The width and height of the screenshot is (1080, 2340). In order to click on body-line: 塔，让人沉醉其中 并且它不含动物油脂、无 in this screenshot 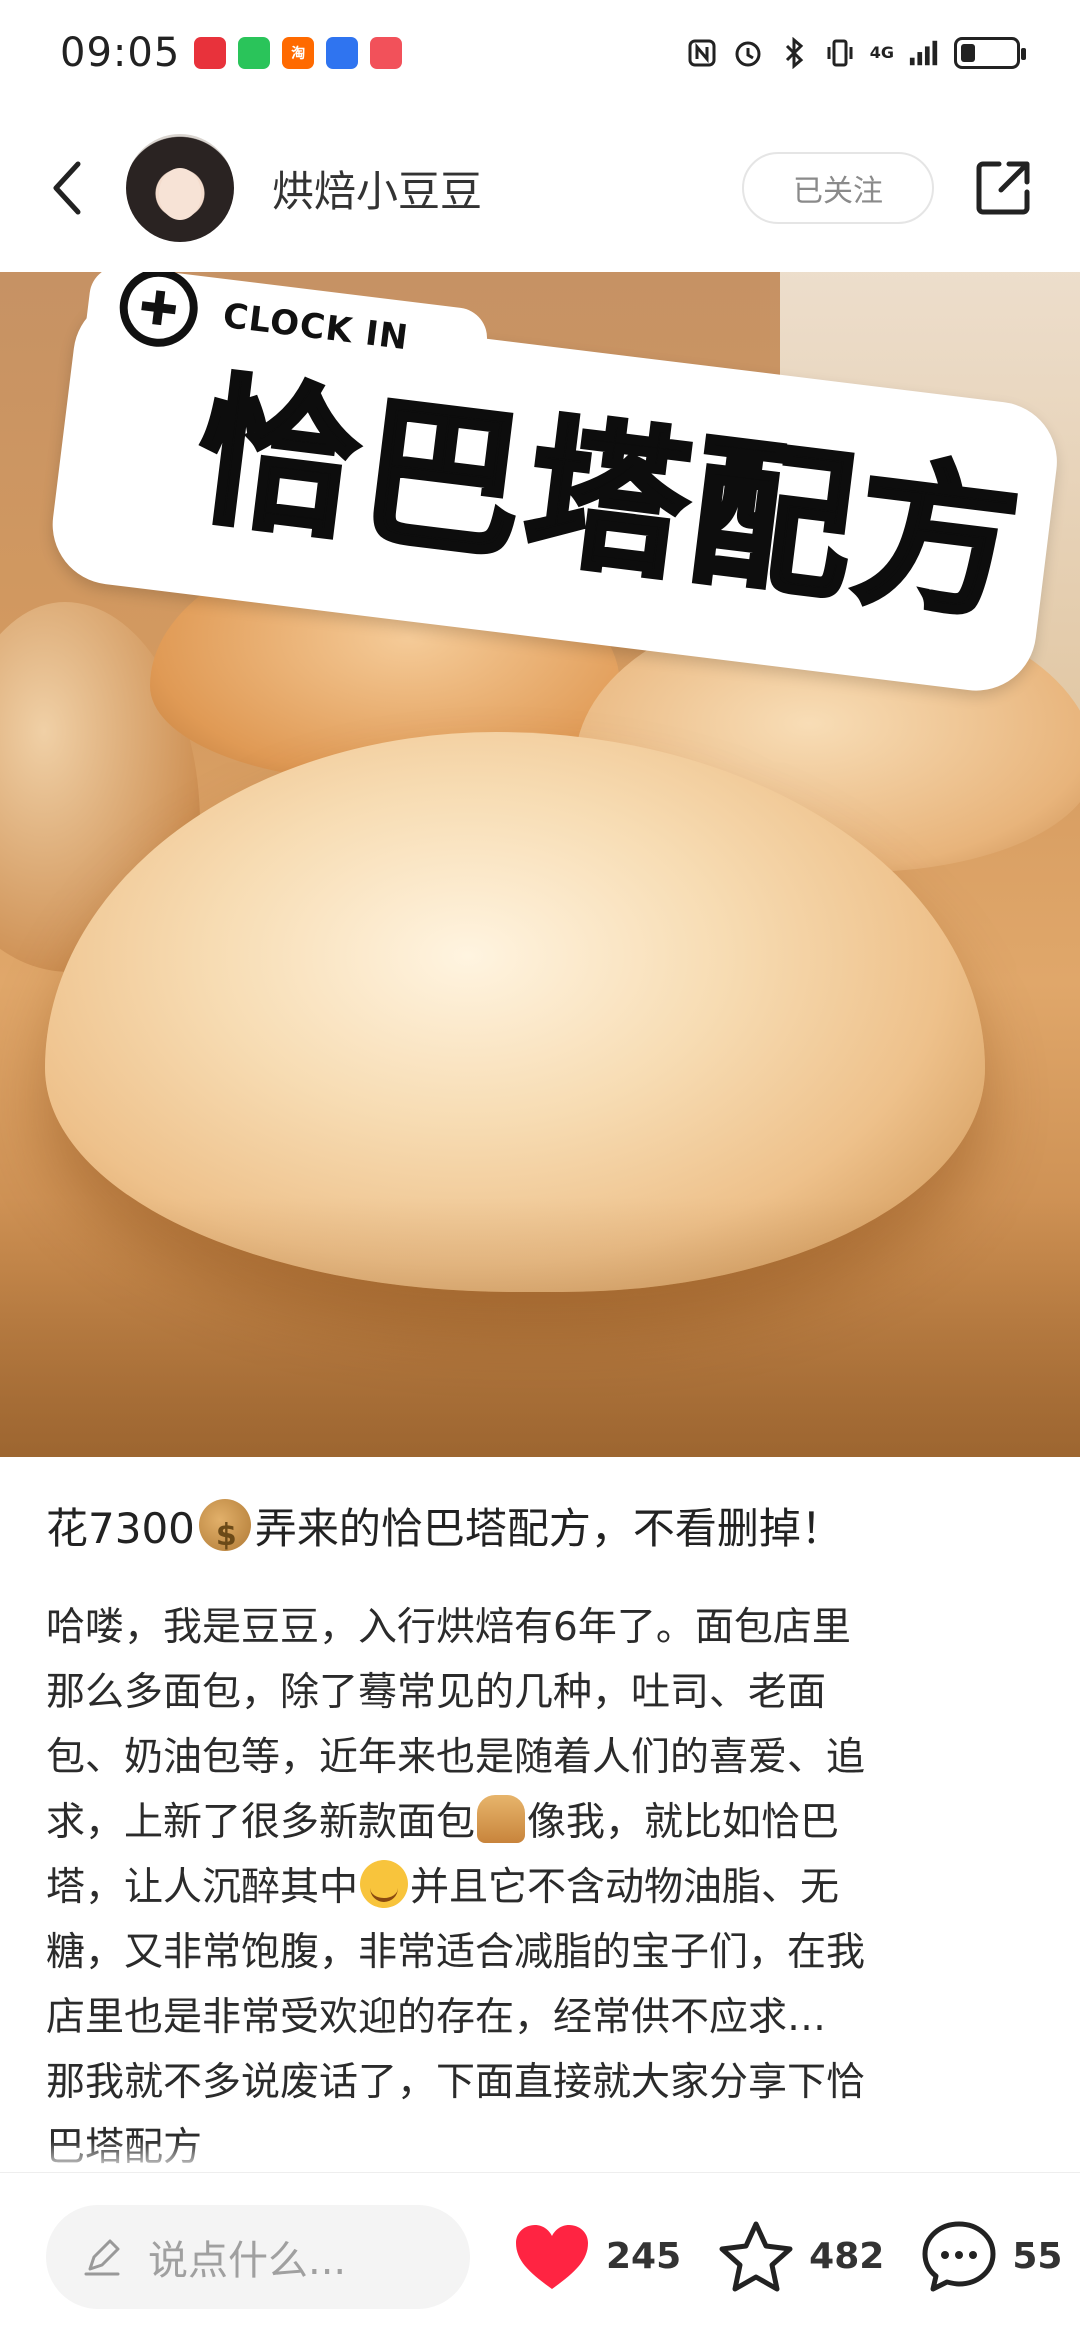, I will do `click(546, 1887)`.